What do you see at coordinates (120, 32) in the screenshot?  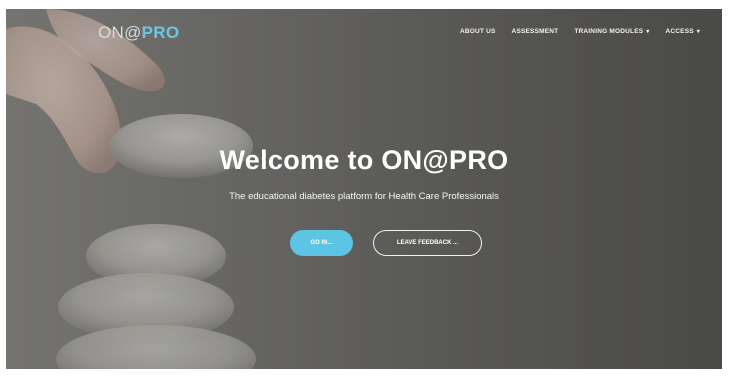 I see `brand-prefix: ON@` at bounding box center [120, 32].